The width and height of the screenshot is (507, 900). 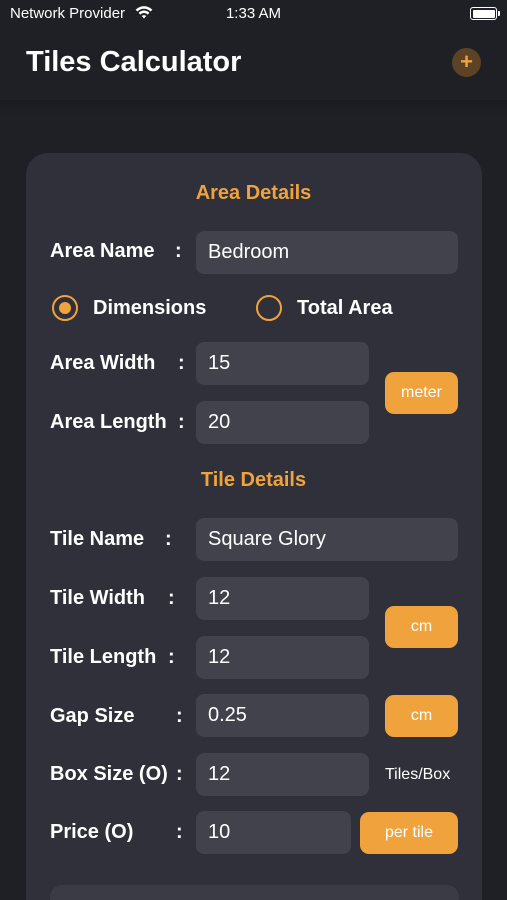 I want to click on next-section-panel, so click(x=254, y=892).